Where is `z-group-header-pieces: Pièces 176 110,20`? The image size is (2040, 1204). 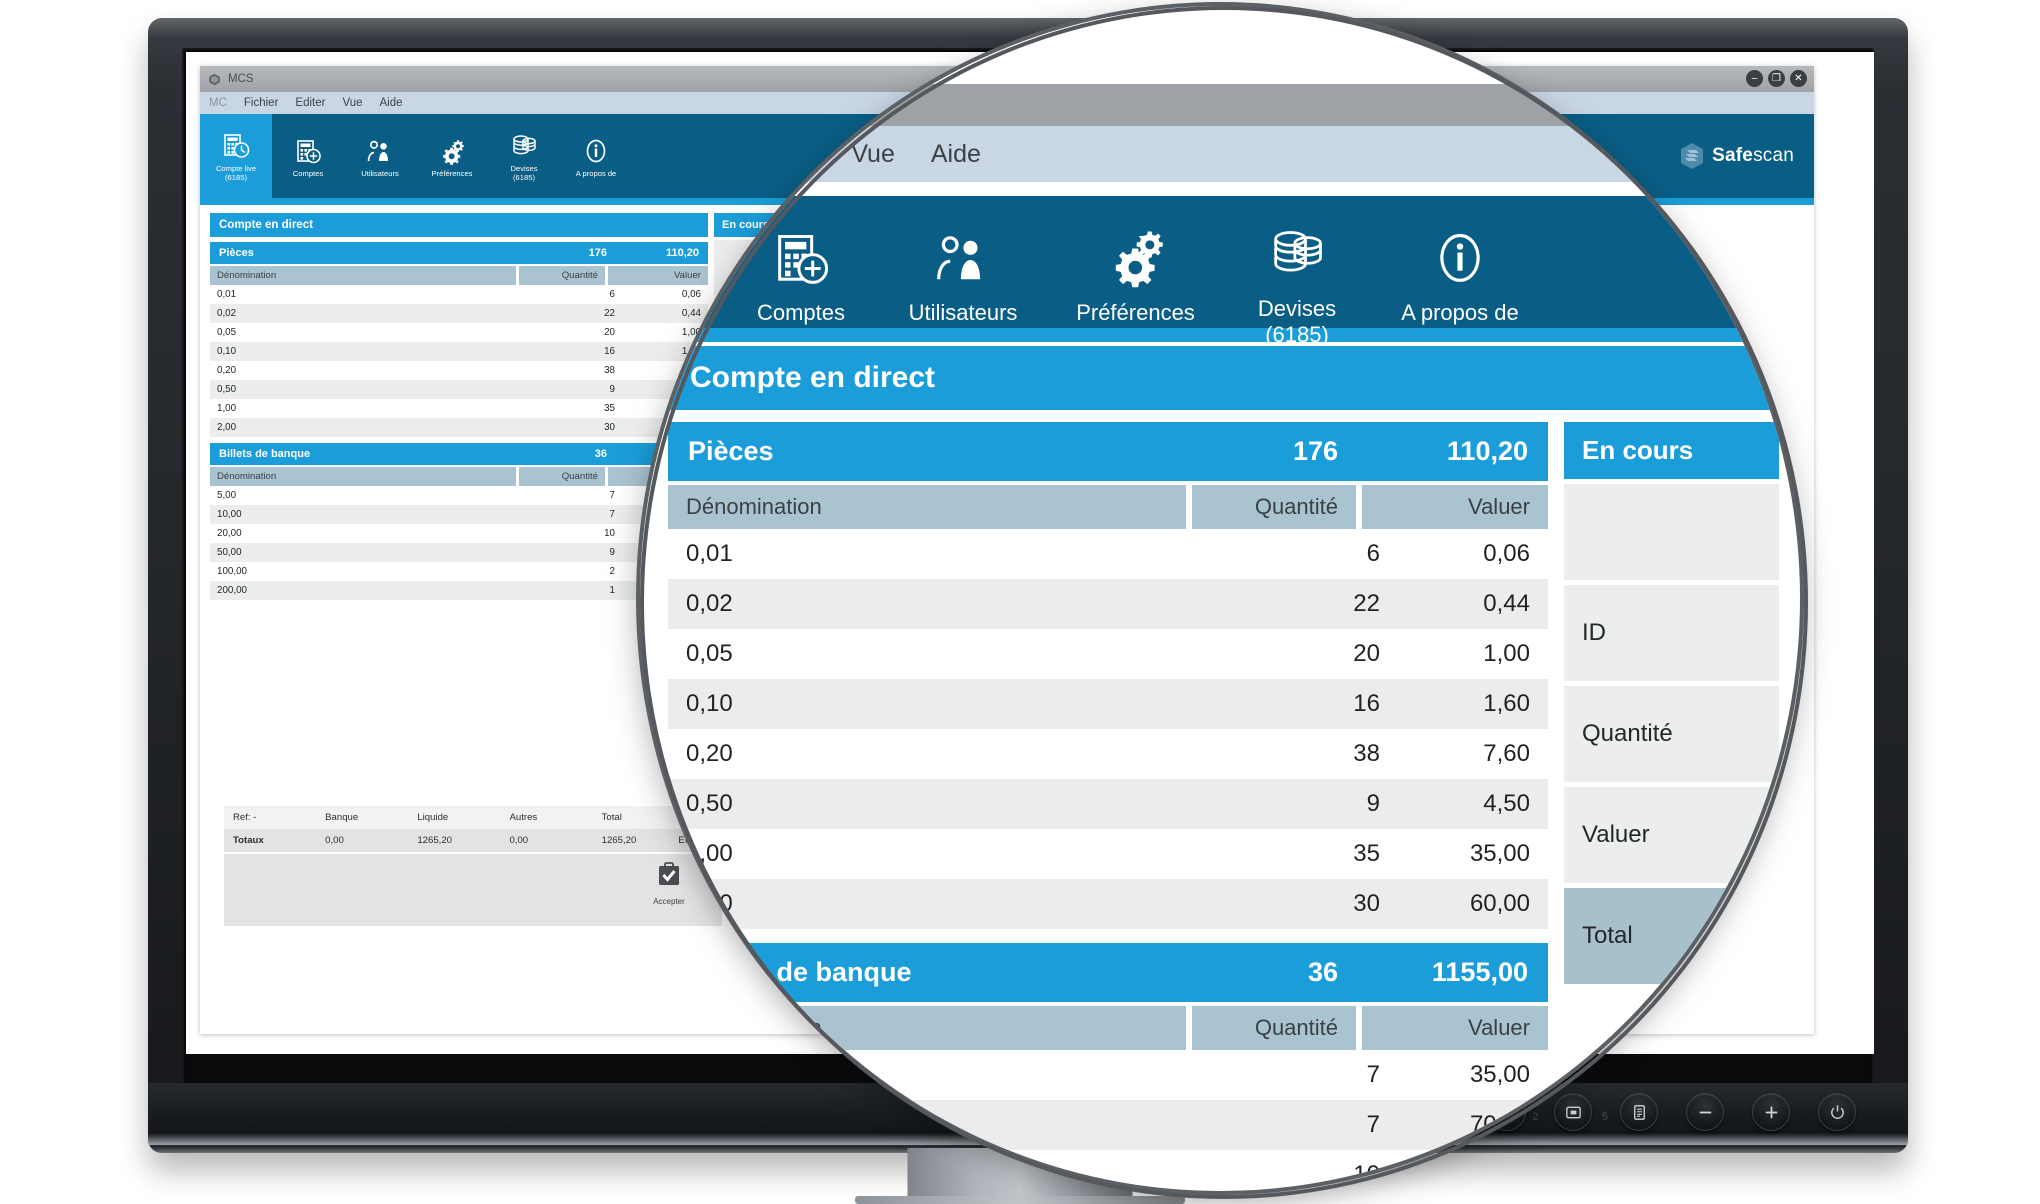
z-group-header-pieces: Pièces 176 110,20 is located at coordinates (1108, 451).